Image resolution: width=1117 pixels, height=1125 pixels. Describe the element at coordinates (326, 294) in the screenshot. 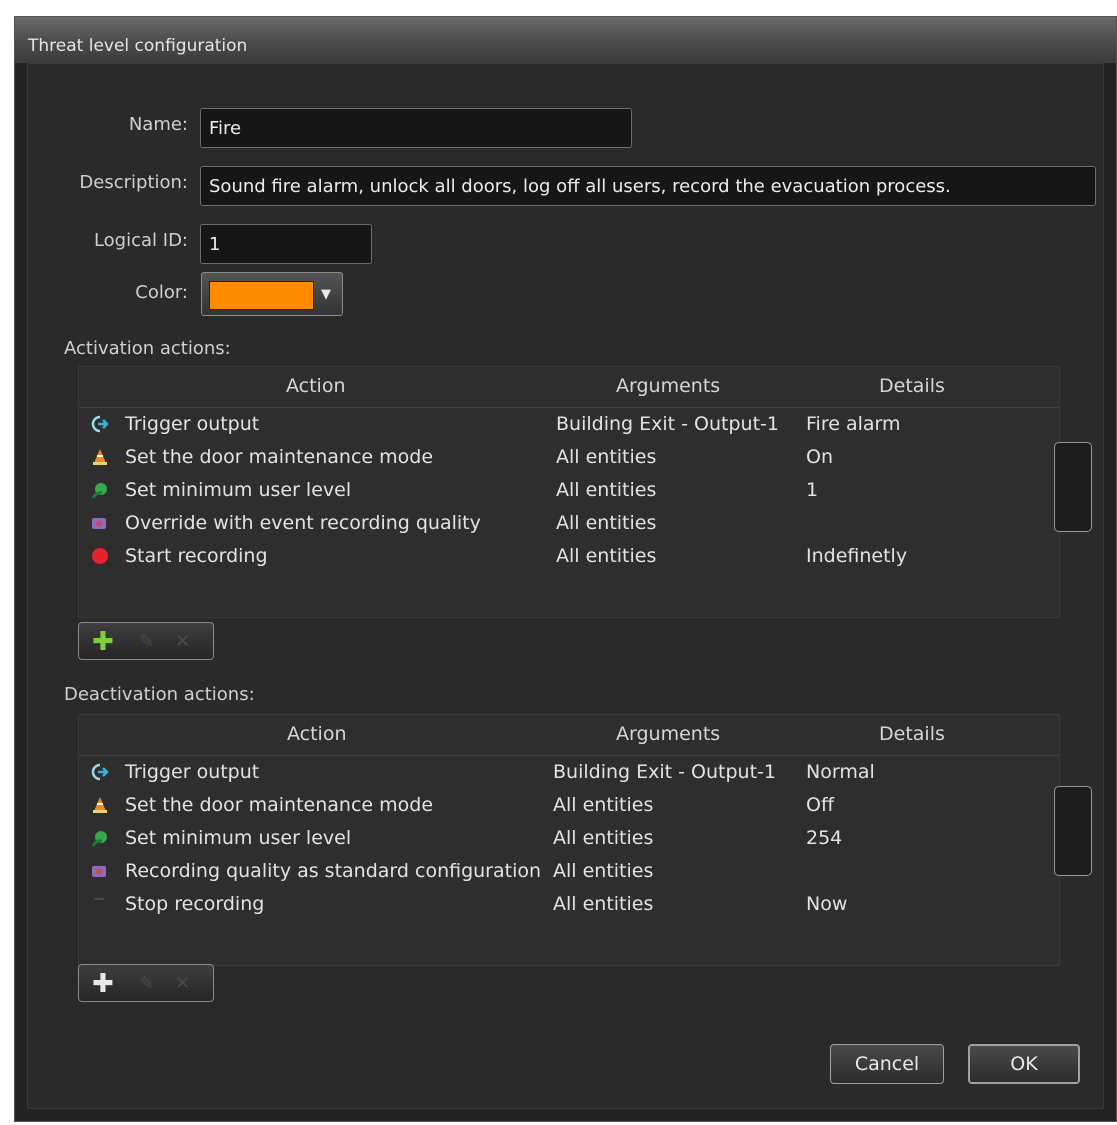

I see `chevron-down-icon: ▼` at that location.